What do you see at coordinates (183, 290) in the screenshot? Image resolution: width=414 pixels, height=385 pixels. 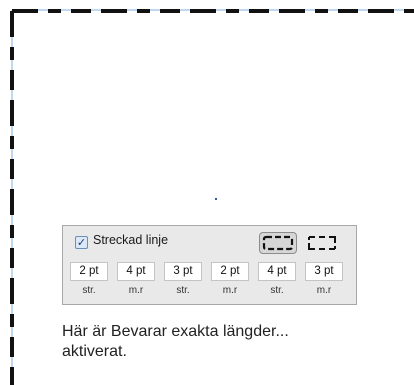 I see `dash-caption-2: str.` at bounding box center [183, 290].